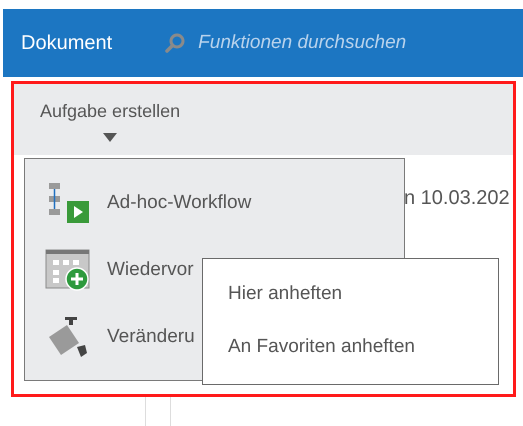 The height and width of the screenshot is (426, 523). Describe the element at coordinates (66, 43) in the screenshot. I see `header-title: Dokument` at that location.